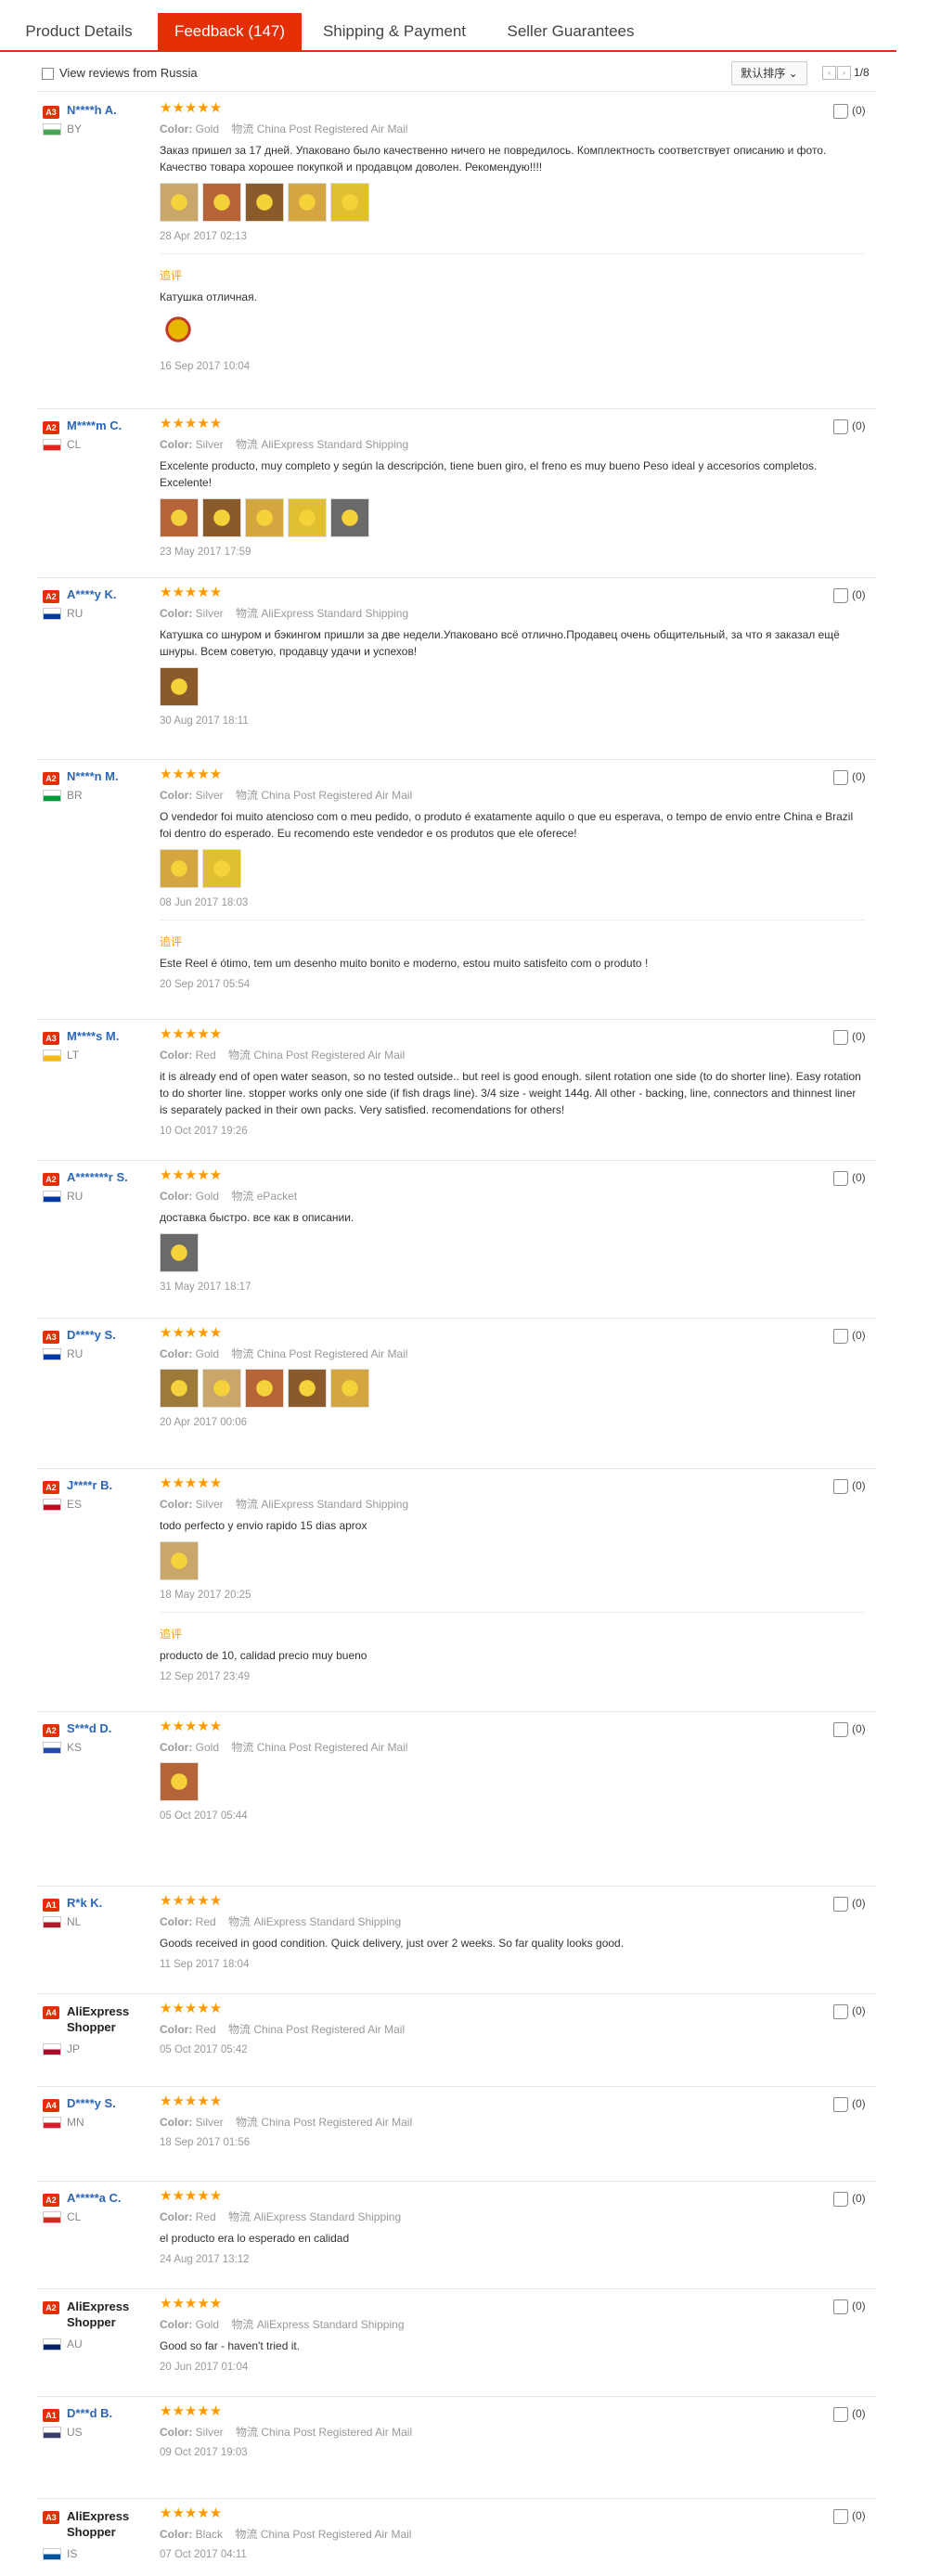 This screenshot has width=928, height=2576. I want to click on reviewer-name: S***d D., so click(89, 1728).